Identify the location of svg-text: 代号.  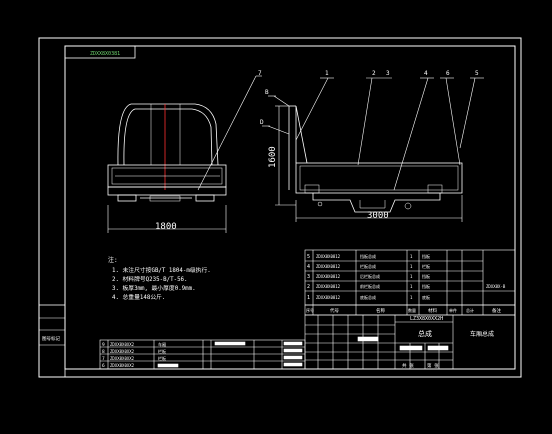
(334, 310).